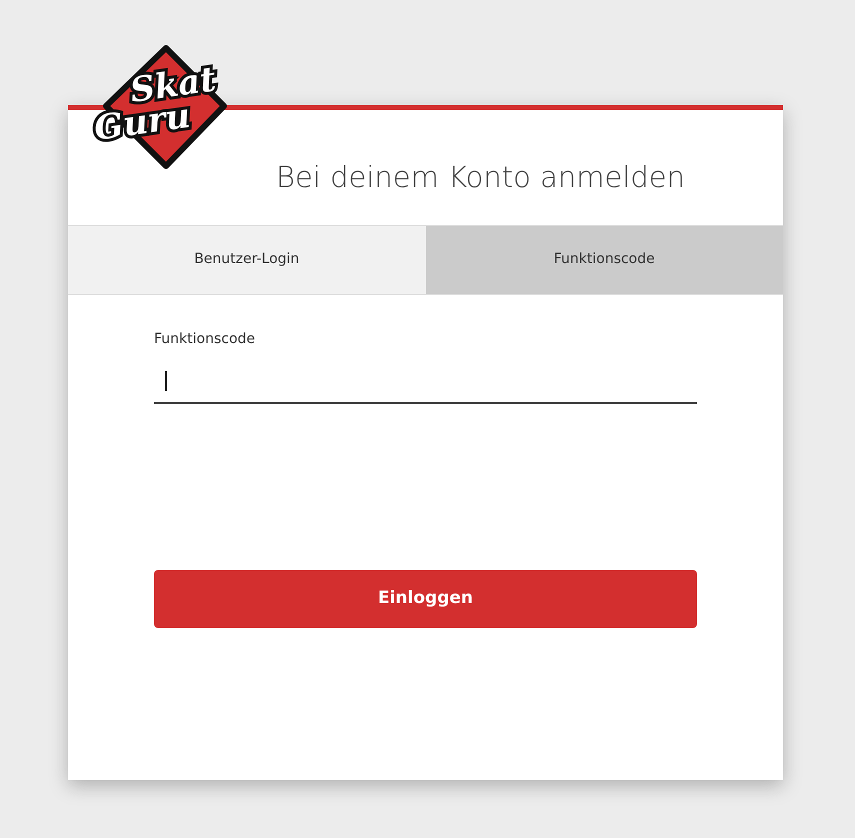  What do you see at coordinates (425, 599) in the screenshot?
I see `login-button: Einloggen` at bounding box center [425, 599].